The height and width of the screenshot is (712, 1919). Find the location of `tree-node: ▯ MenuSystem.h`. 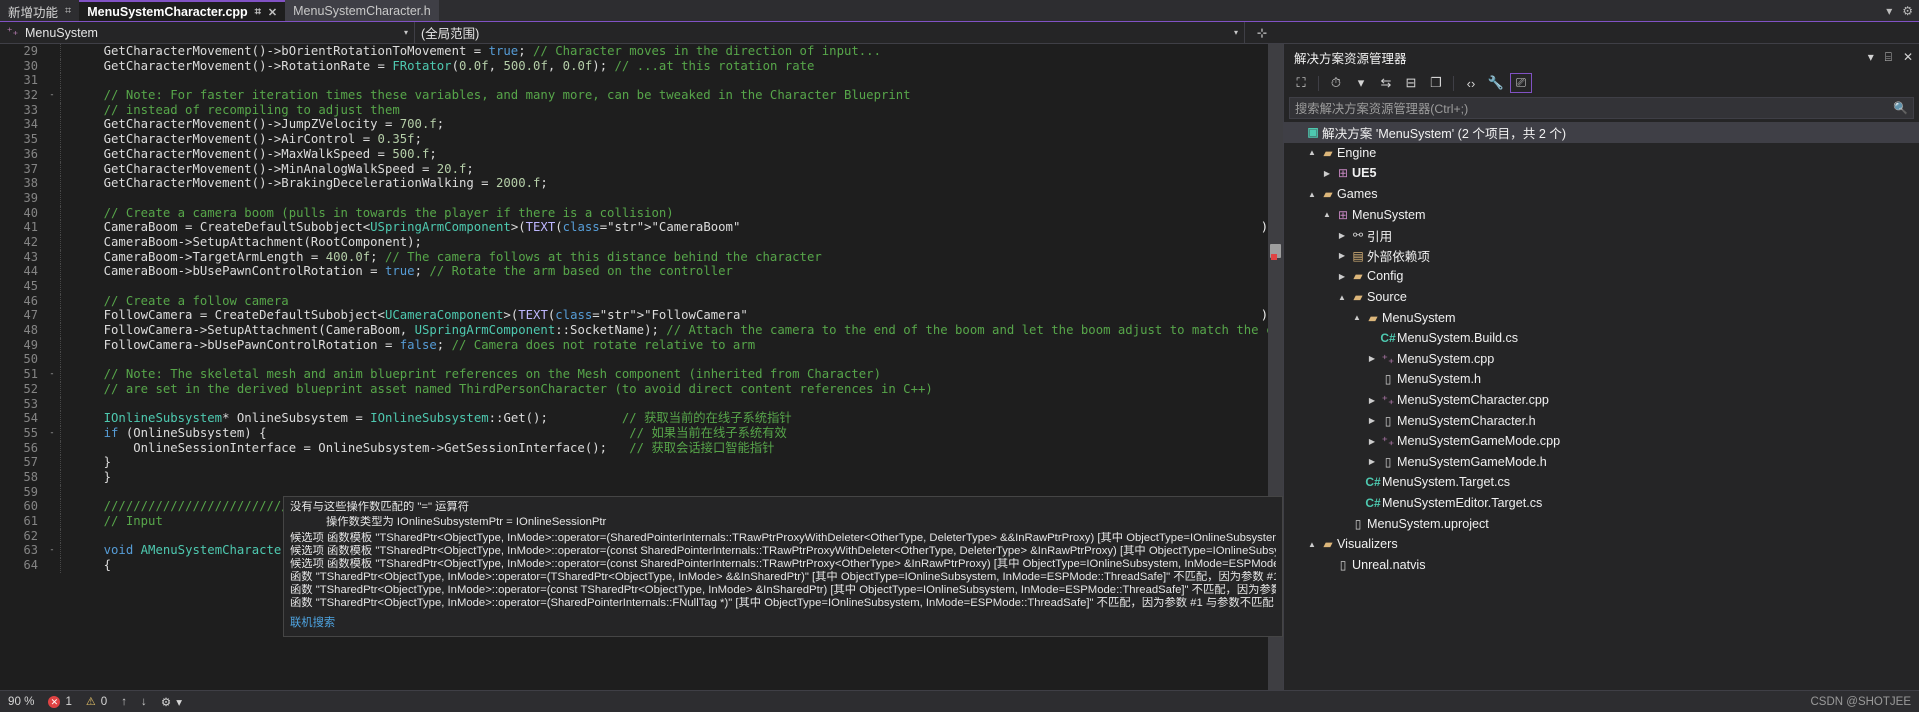

tree-node: ▯ MenuSystem.h is located at coordinates (1601, 379).